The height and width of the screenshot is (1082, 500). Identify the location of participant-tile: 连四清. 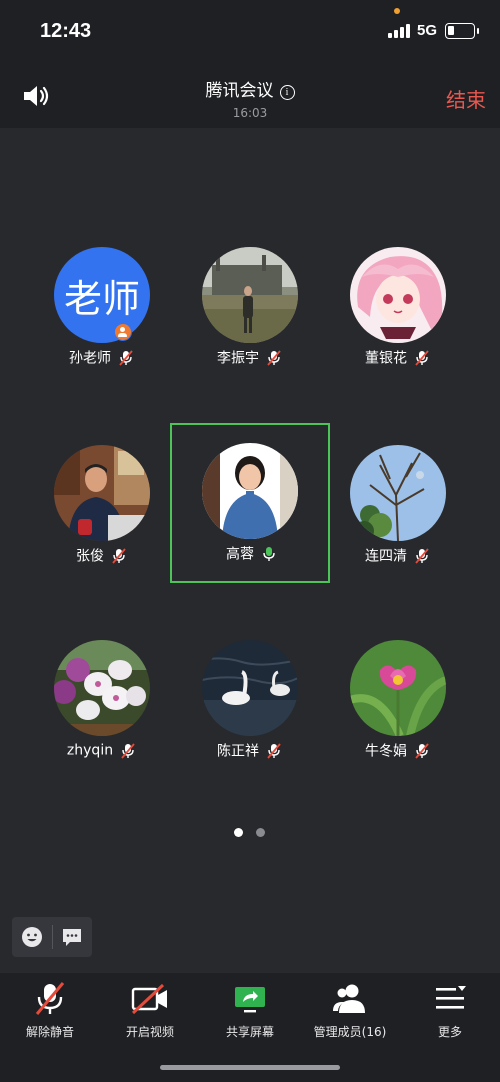
(398, 503).